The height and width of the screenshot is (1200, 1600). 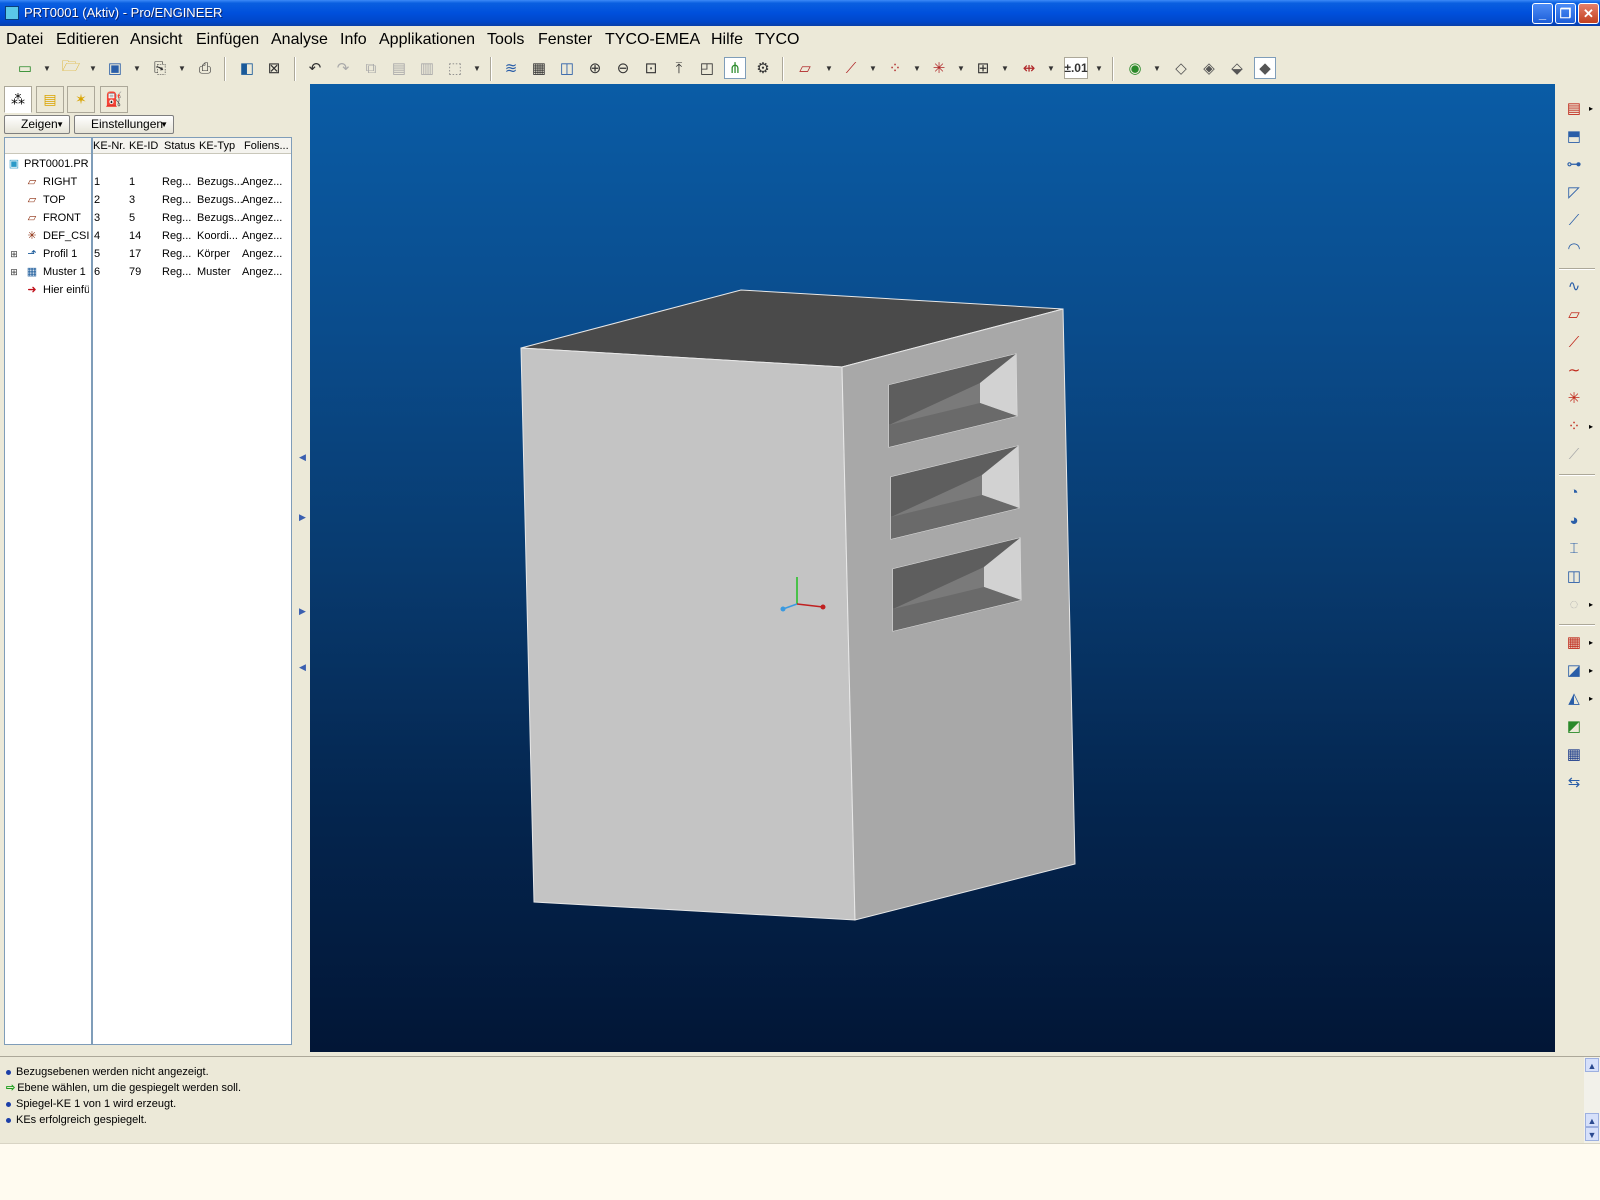 What do you see at coordinates (353, 40) in the screenshot?
I see `menu-info: Info` at bounding box center [353, 40].